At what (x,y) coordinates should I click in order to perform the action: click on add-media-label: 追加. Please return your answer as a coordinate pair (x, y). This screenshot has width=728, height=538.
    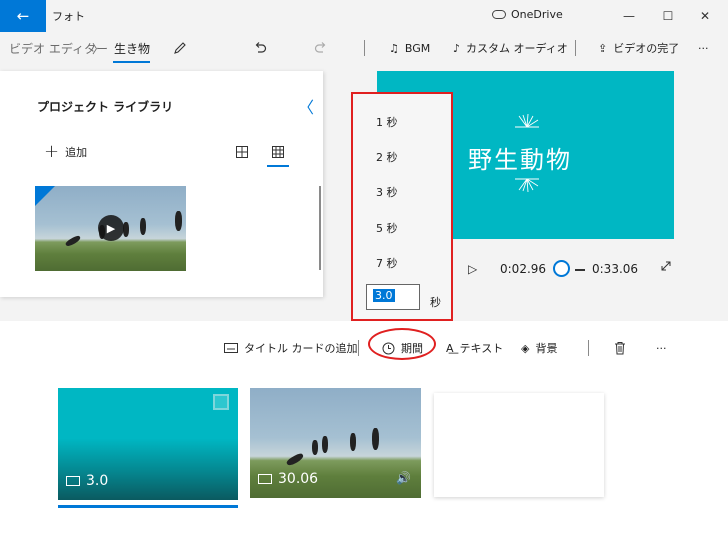
    Looking at the image, I should click on (76, 152).